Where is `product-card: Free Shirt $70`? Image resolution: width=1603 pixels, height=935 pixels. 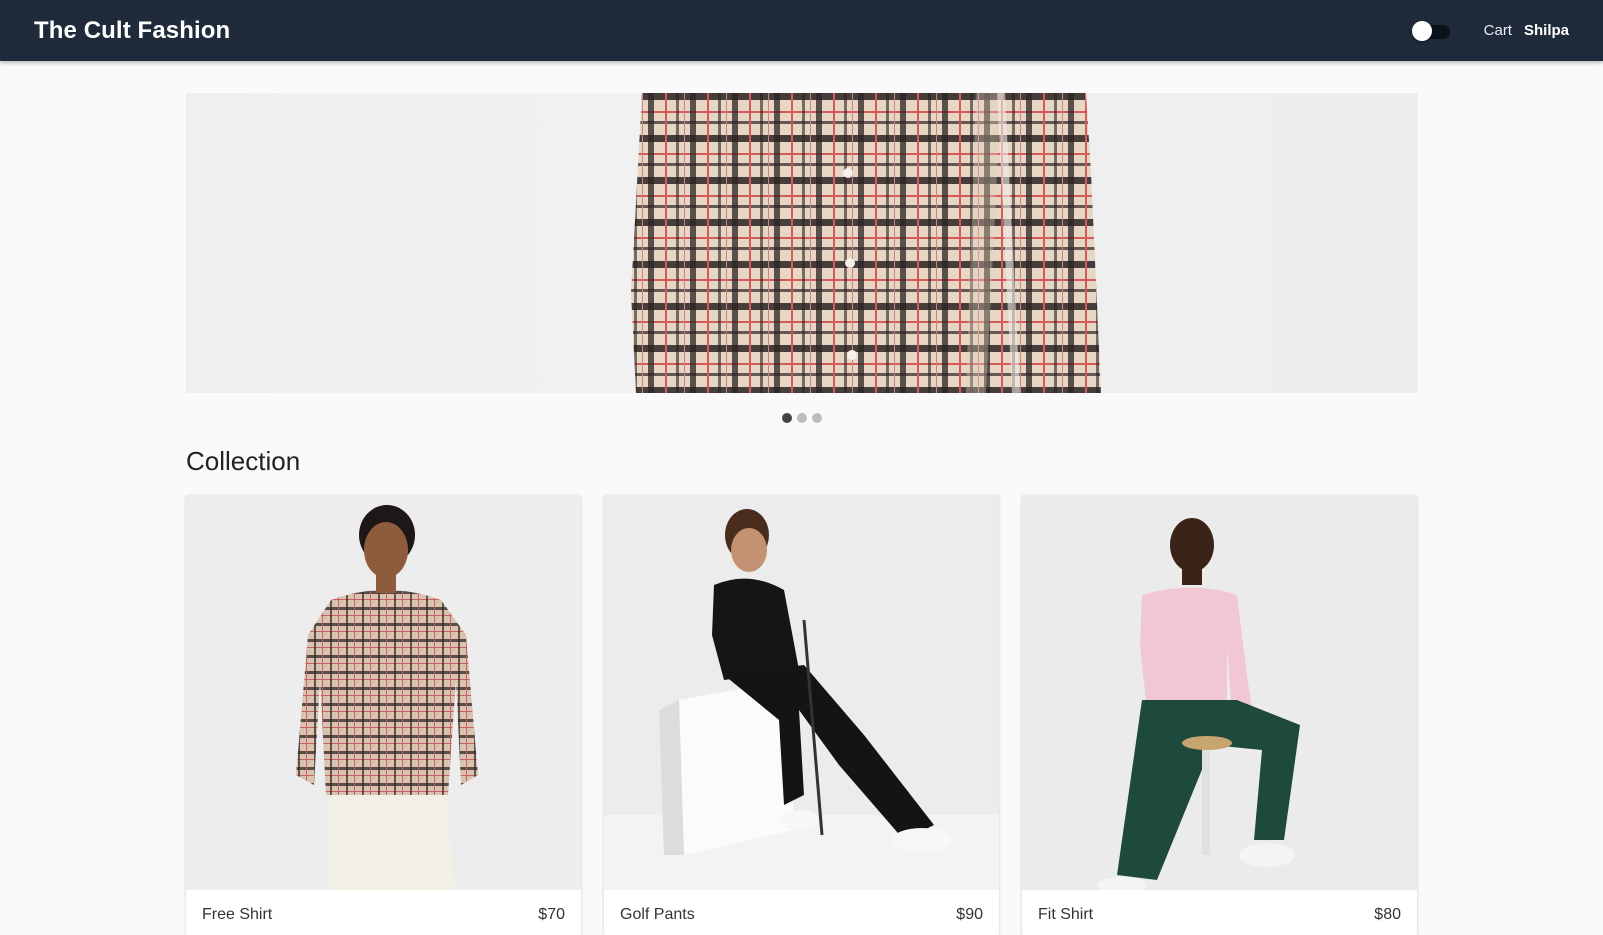 product-card: Free Shirt $70 is located at coordinates (383, 715).